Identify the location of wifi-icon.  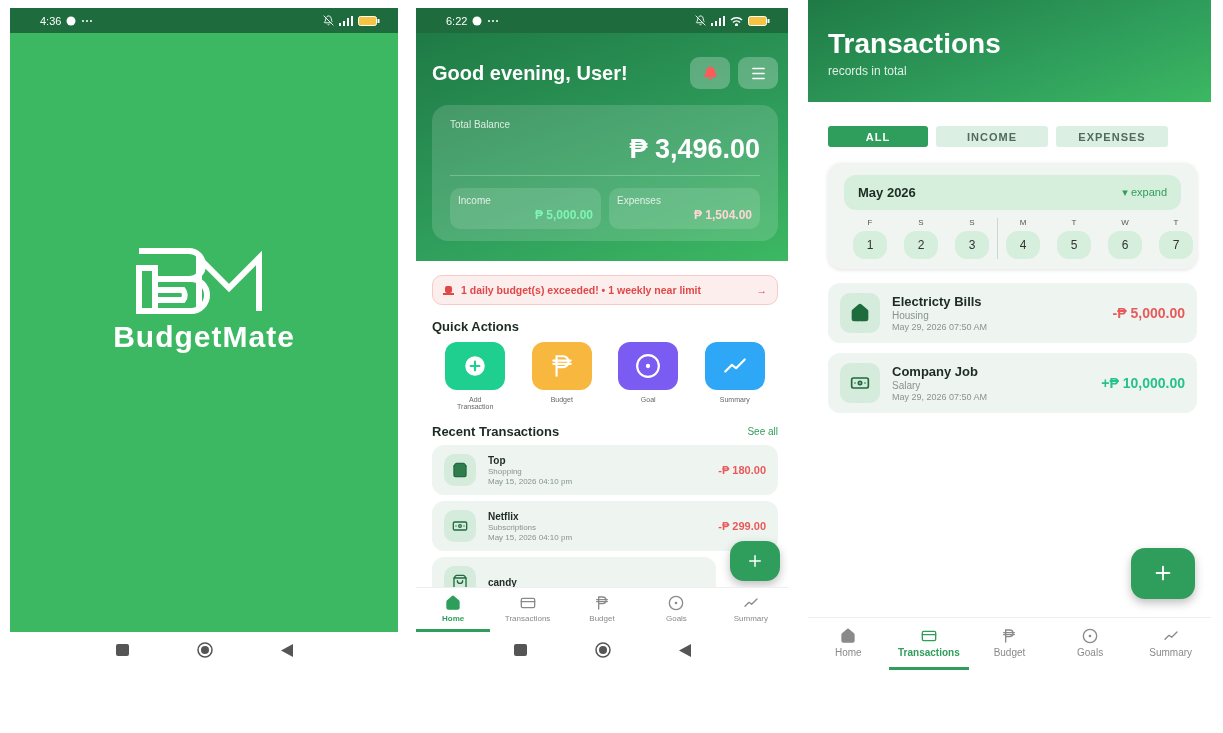
(736, 20).